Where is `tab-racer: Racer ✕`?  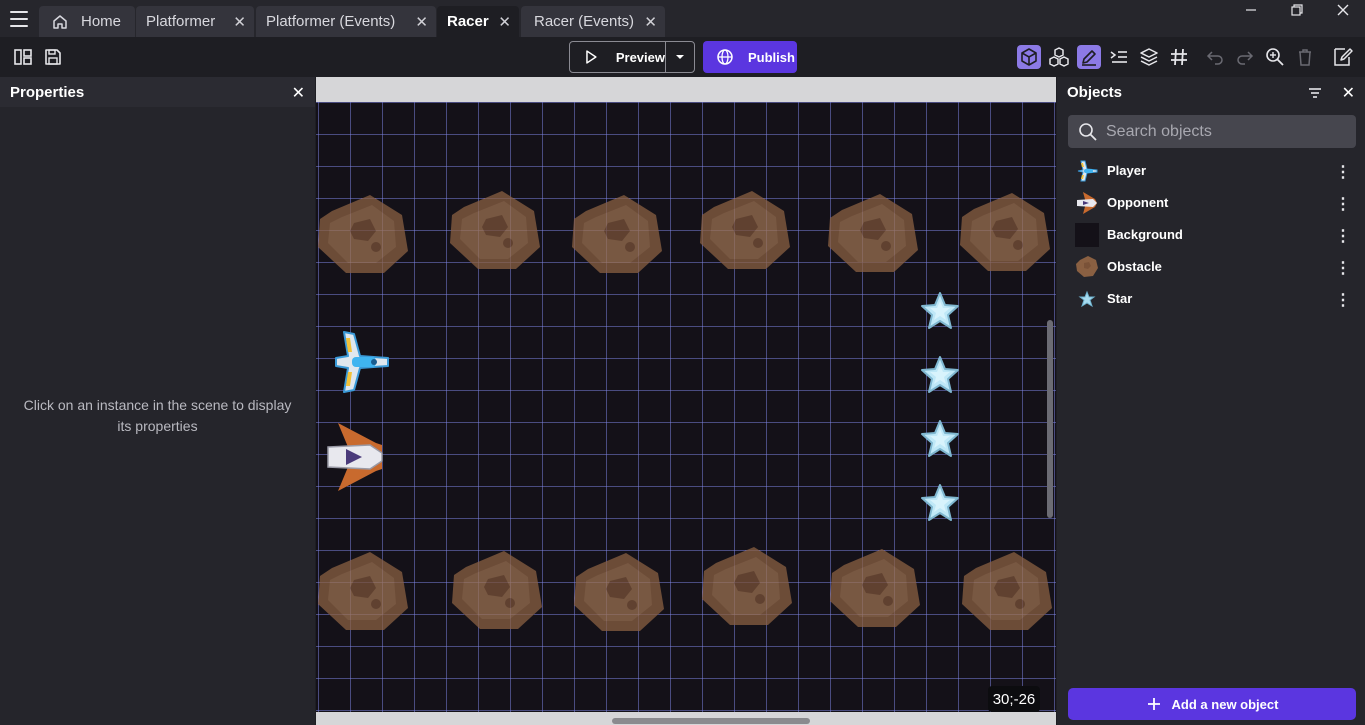 tab-racer: Racer ✕ is located at coordinates (478, 21).